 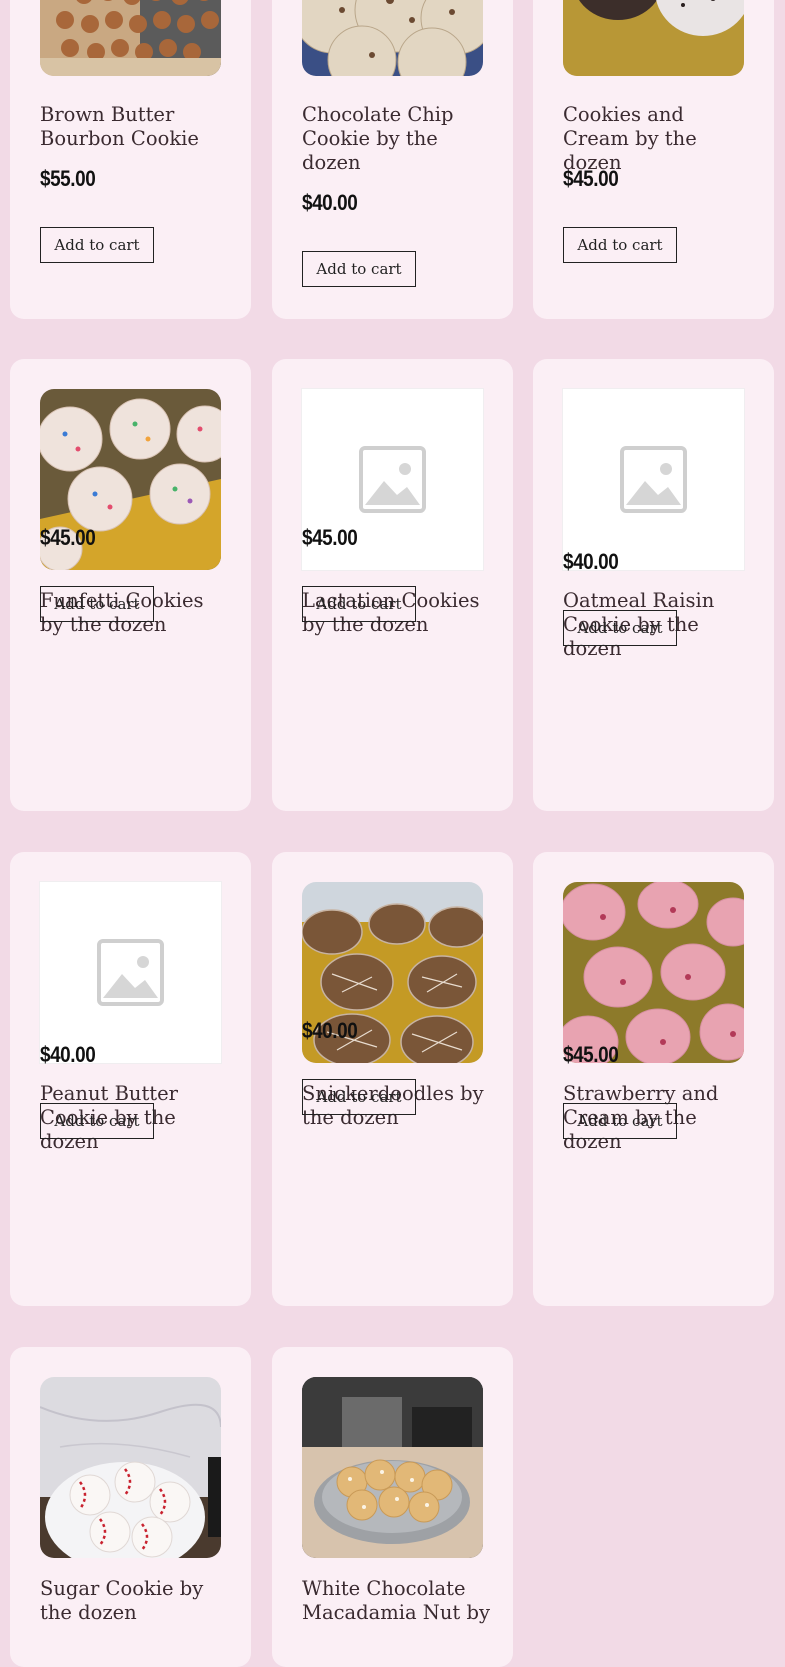 What do you see at coordinates (68, 178) in the screenshot?
I see `product-price: $55.00` at bounding box center [68, 178].